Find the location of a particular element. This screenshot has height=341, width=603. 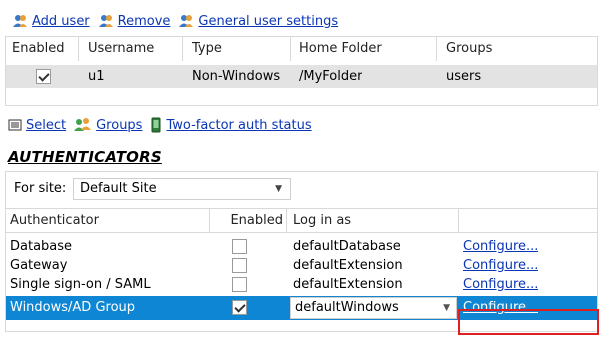

add-user-button: Add user is located at coordinates (51, 21).